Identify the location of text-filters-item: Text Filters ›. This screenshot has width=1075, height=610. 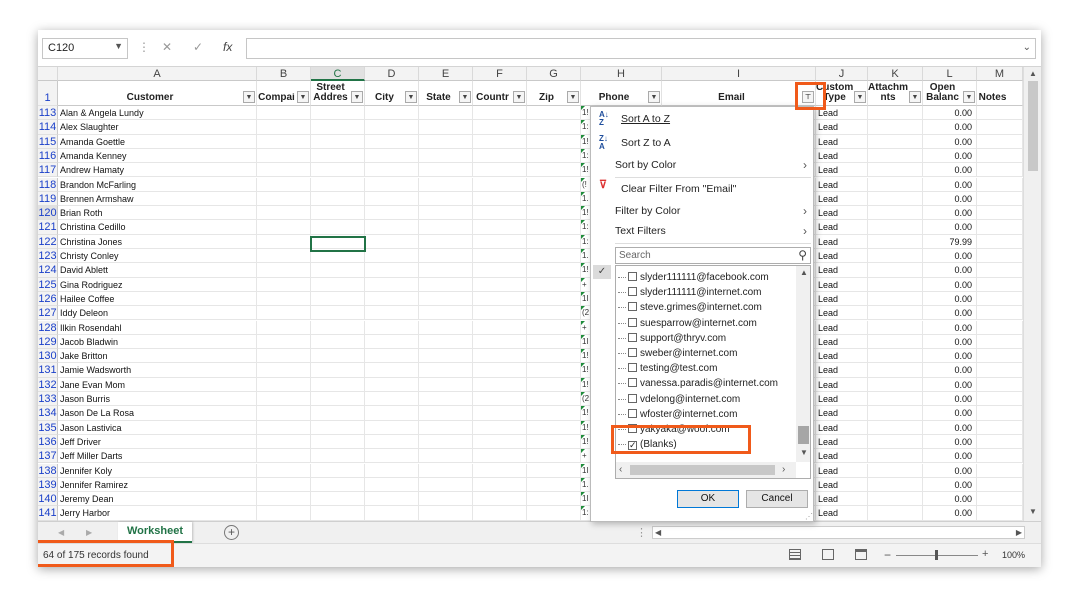
(702, 231).